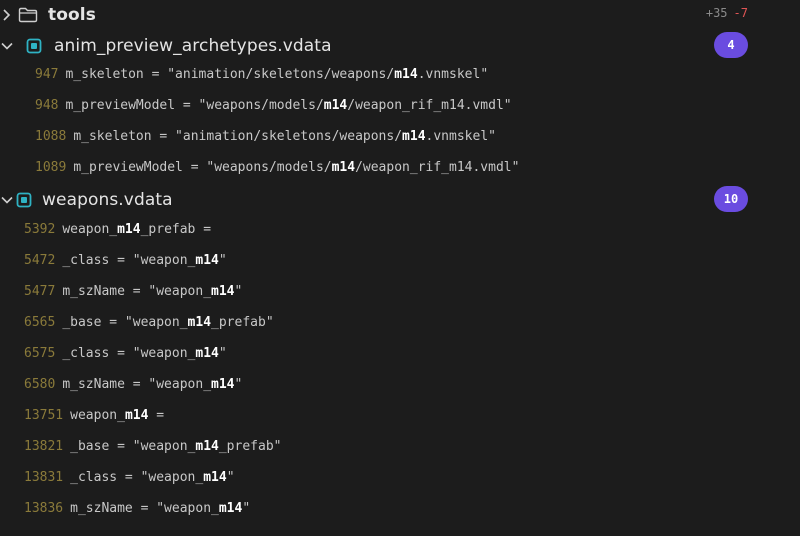  Describe the element at coordinates (731, 199) in the screenshot. I see `match-count-badge: 10` at that location.